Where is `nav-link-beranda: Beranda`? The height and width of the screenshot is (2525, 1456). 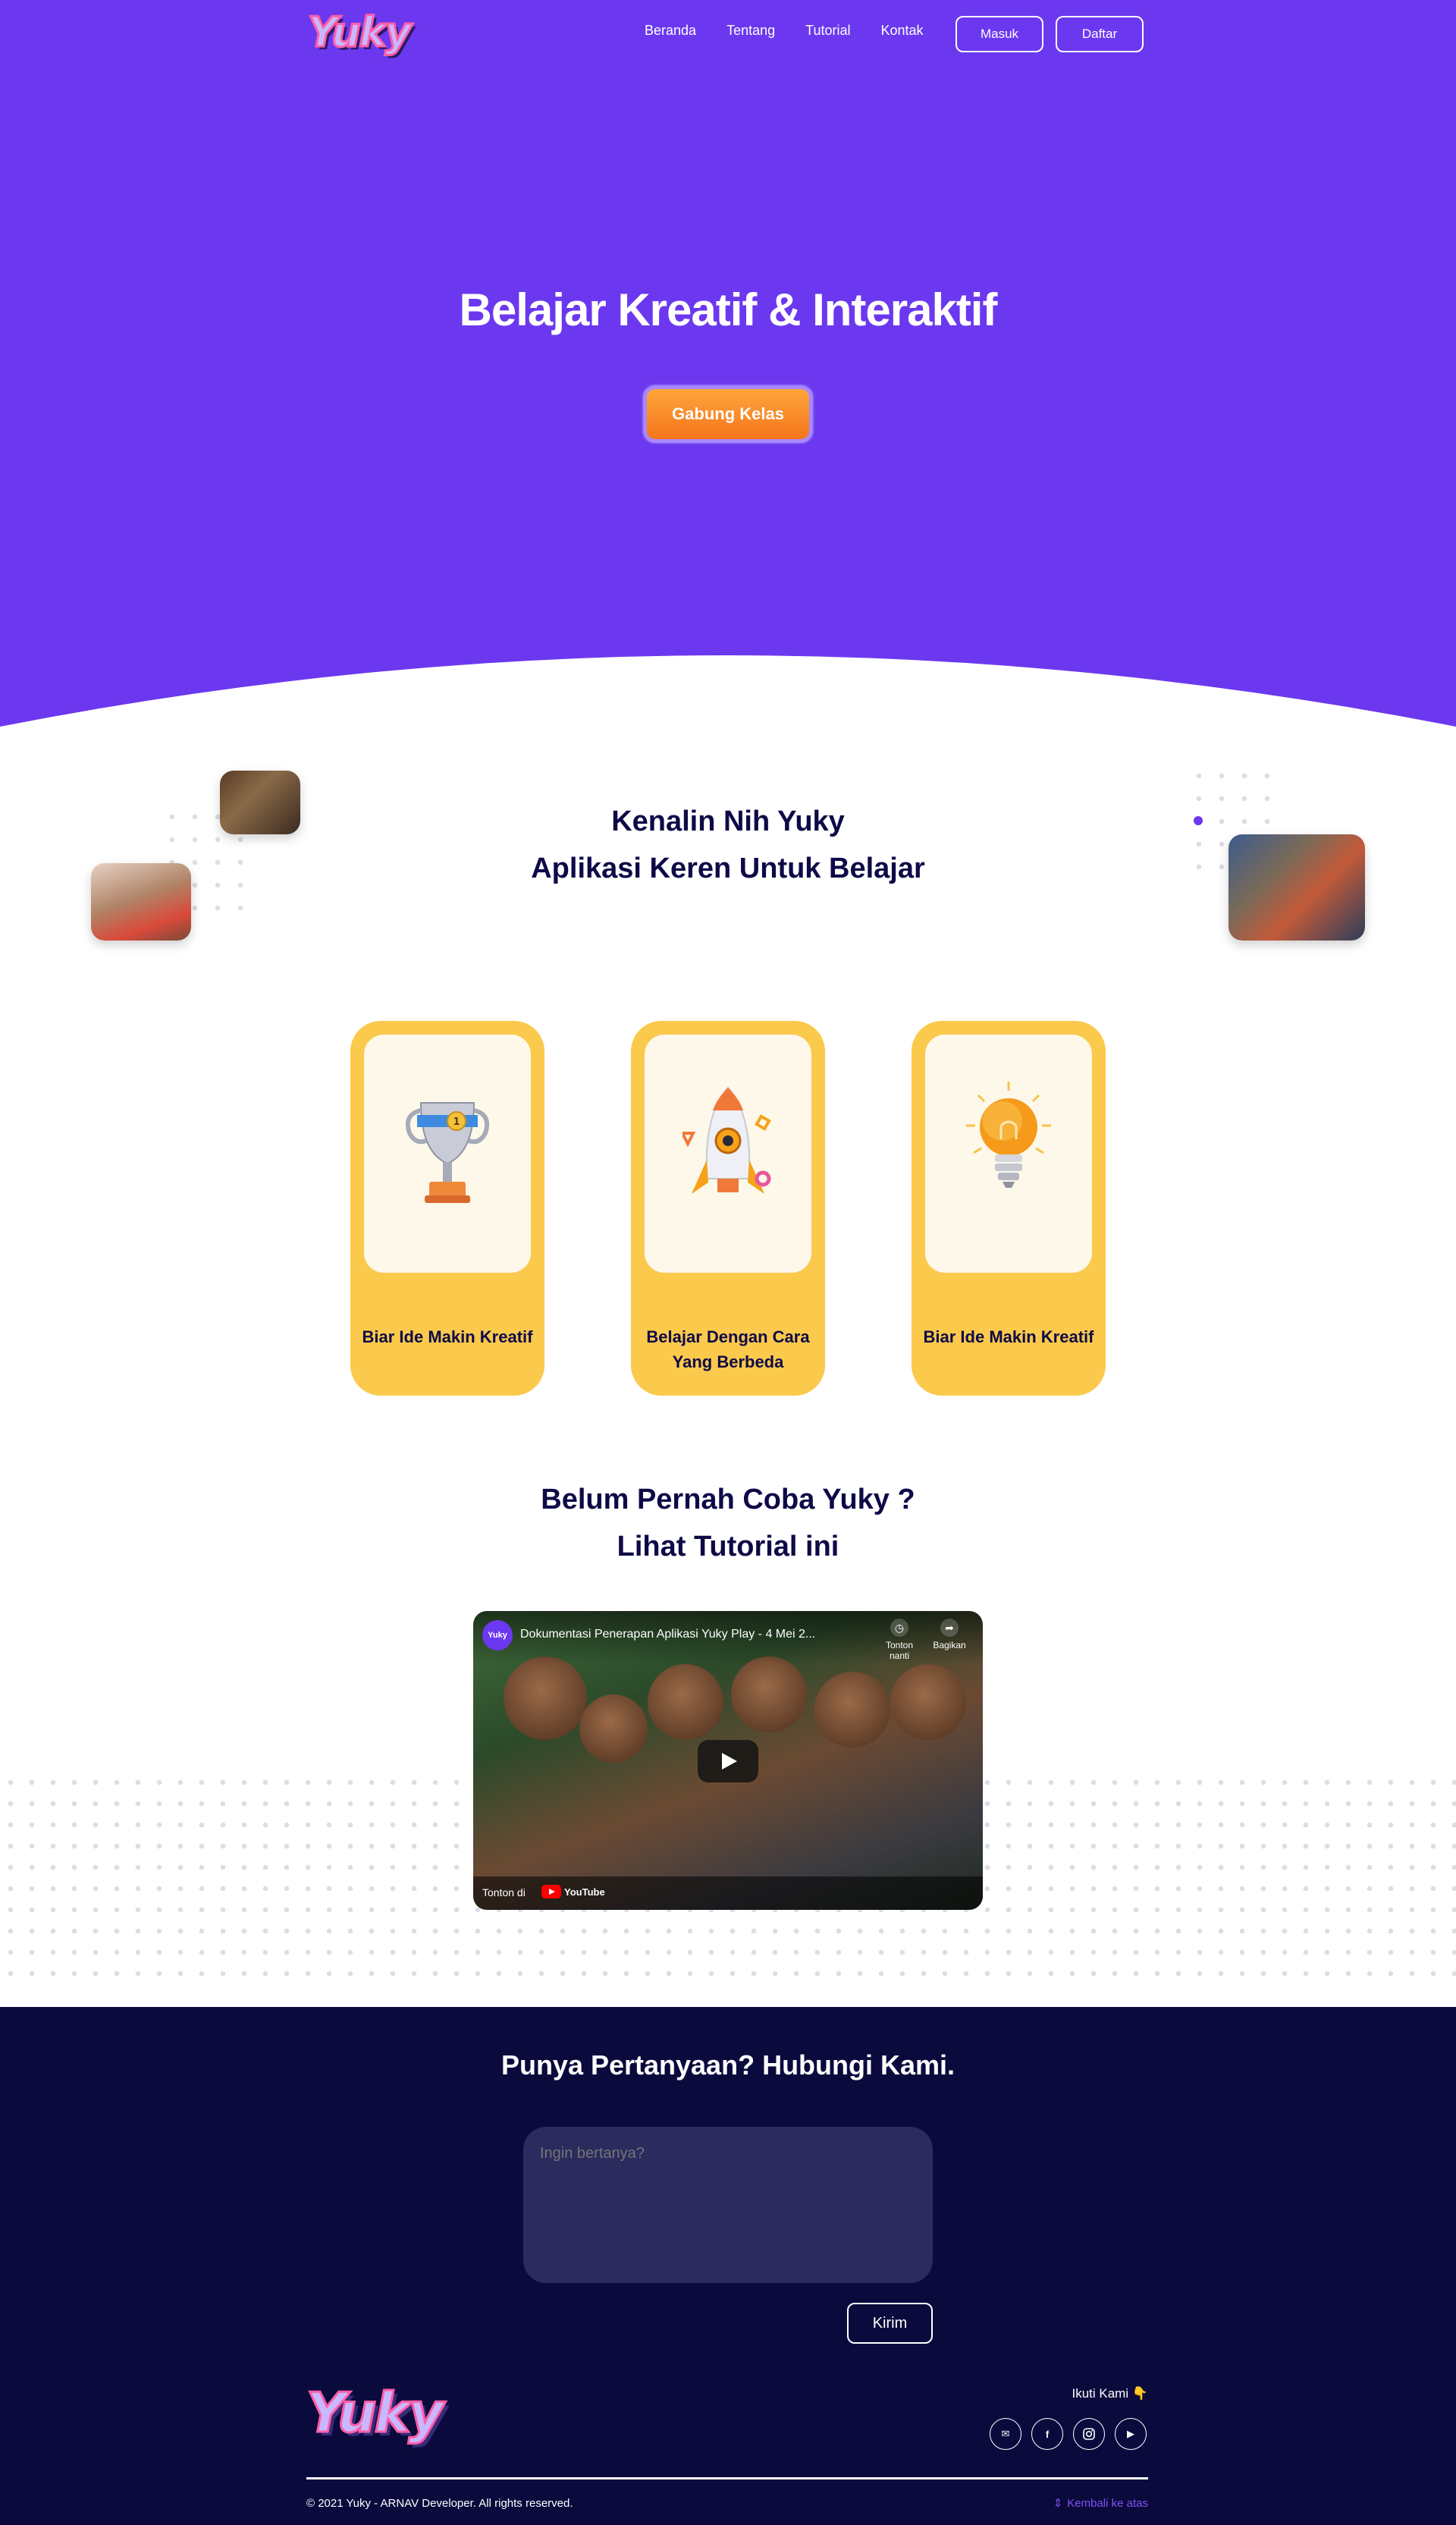 nav-link-beranda: Beranda is located at coordinates (670, 31).